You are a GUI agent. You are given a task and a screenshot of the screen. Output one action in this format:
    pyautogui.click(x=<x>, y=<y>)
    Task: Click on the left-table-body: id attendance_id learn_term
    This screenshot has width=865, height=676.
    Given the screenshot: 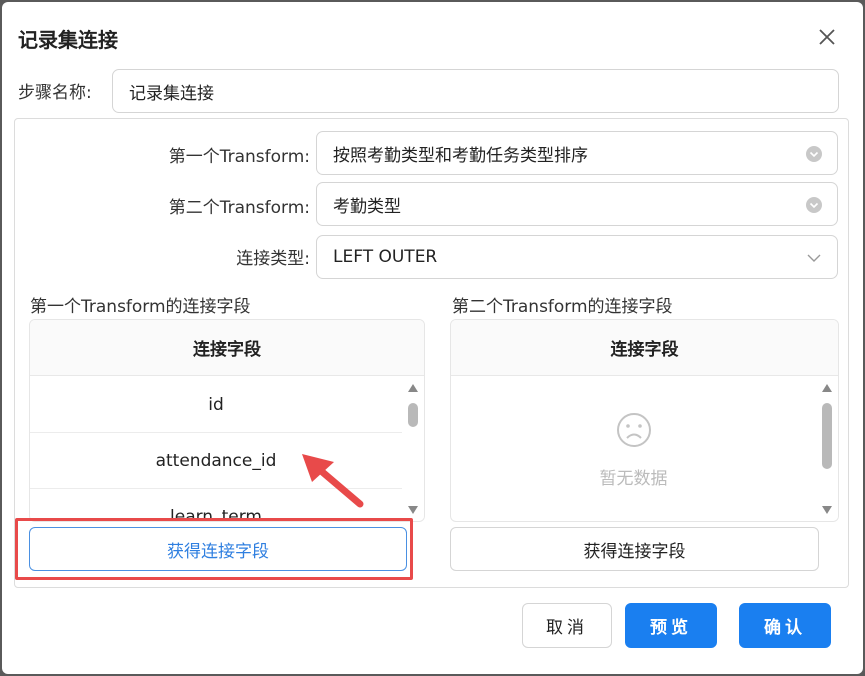 What is the action you would take?
    pyautogui.click(x=216, y=449)
    